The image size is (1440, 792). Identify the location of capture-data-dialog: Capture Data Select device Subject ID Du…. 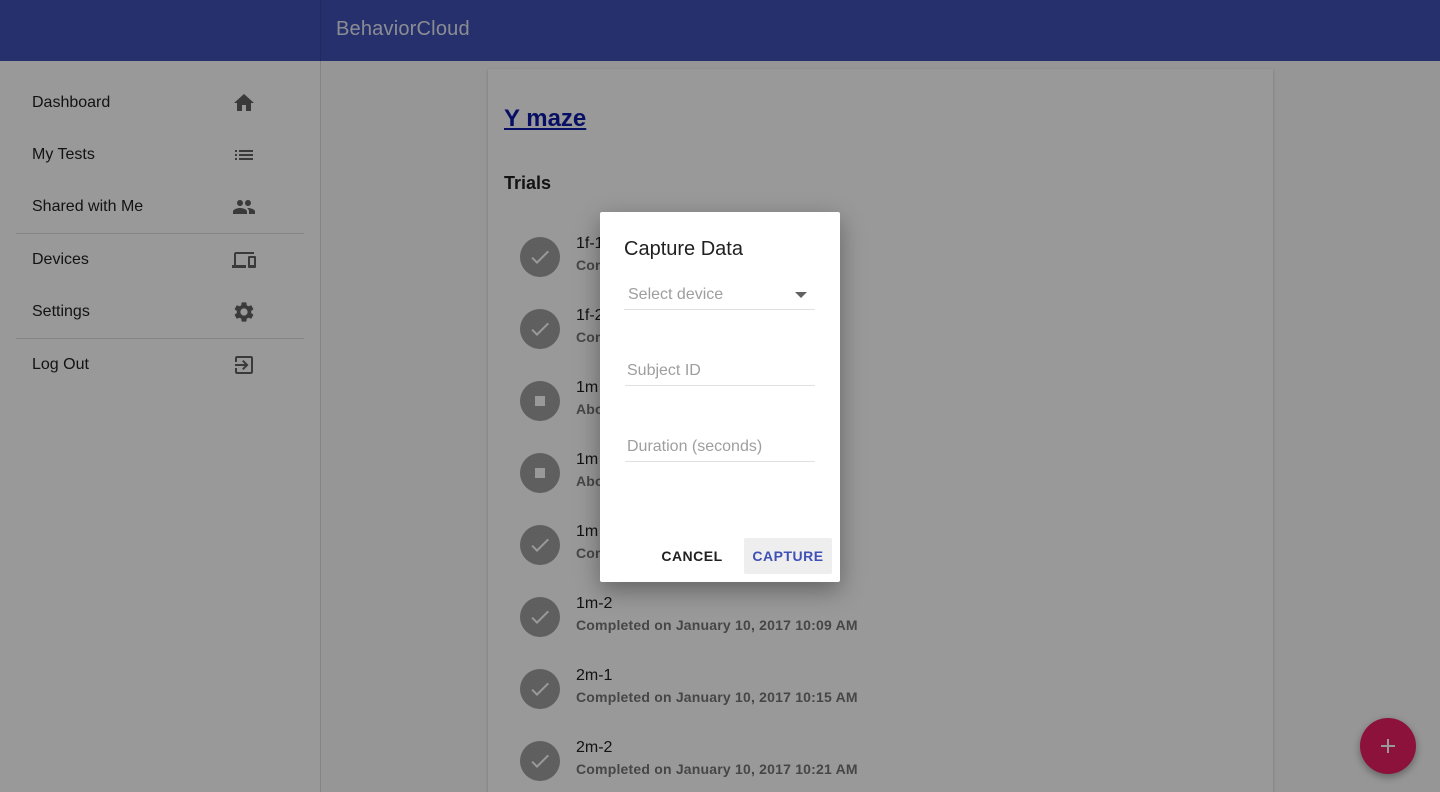
(720, 397).